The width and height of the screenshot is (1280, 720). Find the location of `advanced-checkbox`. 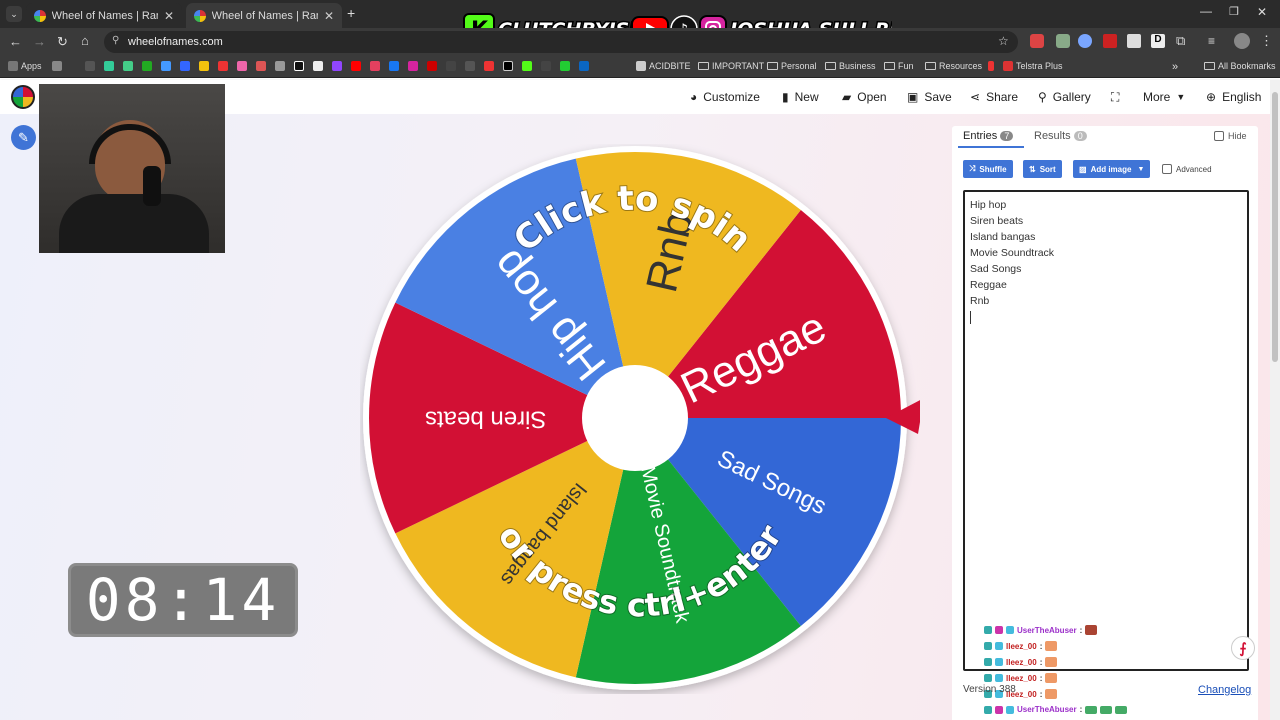

advanced-checkbox is located at coordinates (1167, 169).